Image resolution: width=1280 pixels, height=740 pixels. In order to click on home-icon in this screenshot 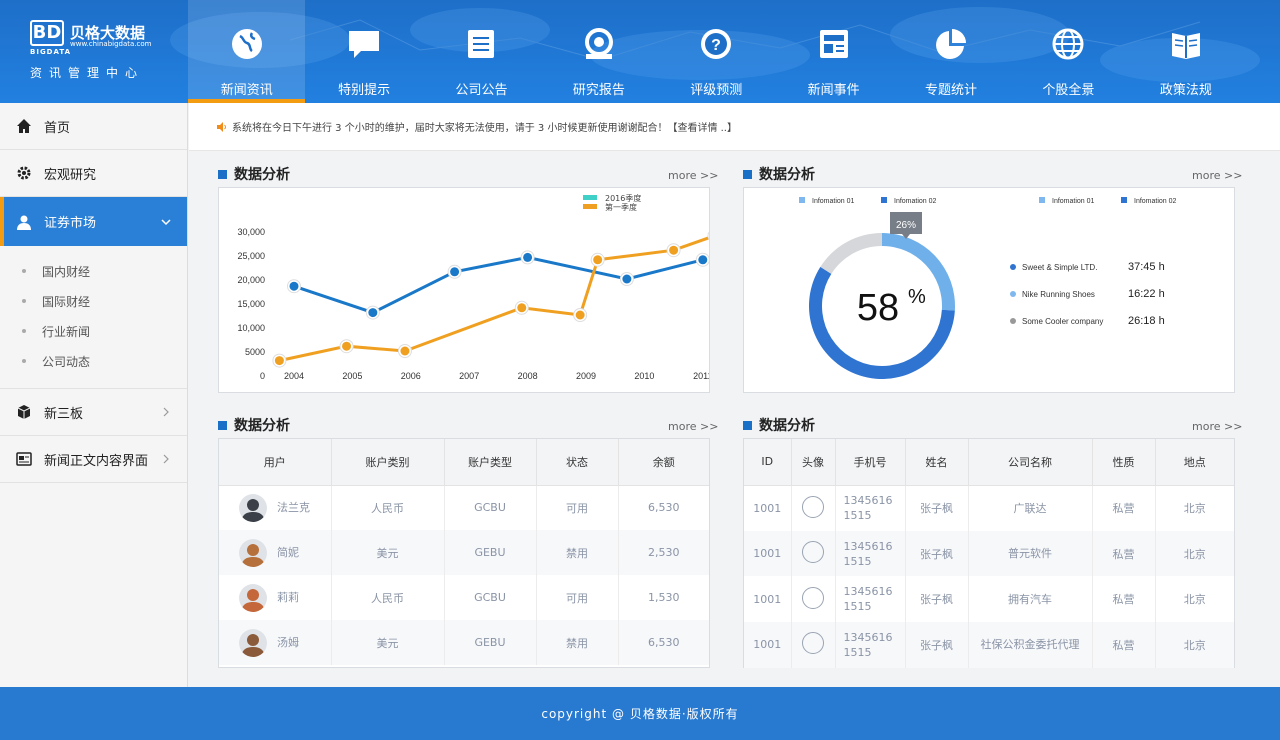, I will do `click(24, 126)`.